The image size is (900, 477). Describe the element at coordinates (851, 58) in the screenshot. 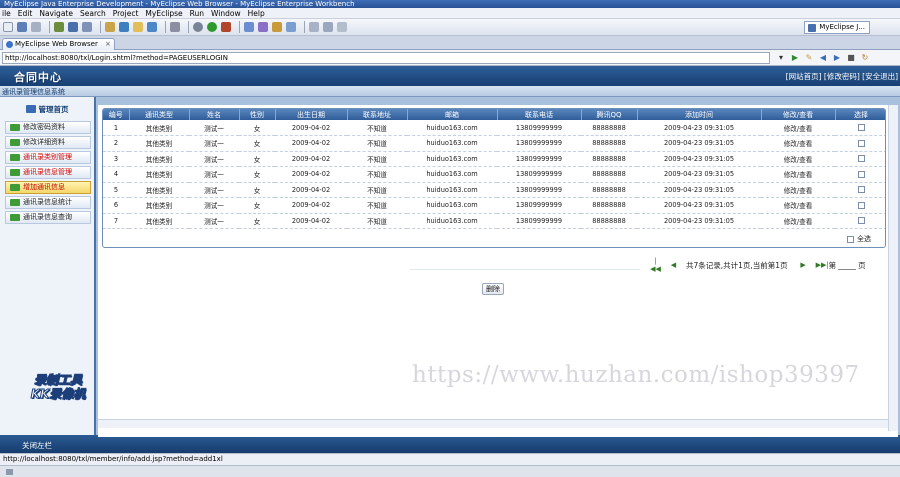

I see `stop-icon: ■` at that location.